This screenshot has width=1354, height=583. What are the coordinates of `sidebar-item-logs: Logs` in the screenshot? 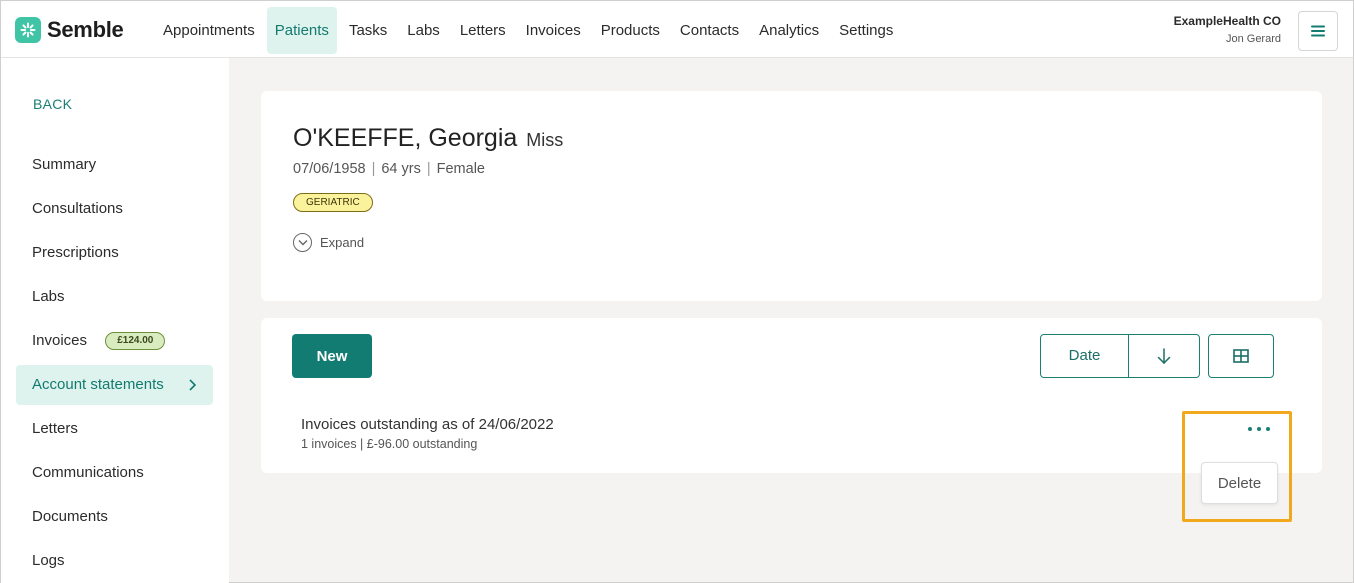 It's located at (114, 561).